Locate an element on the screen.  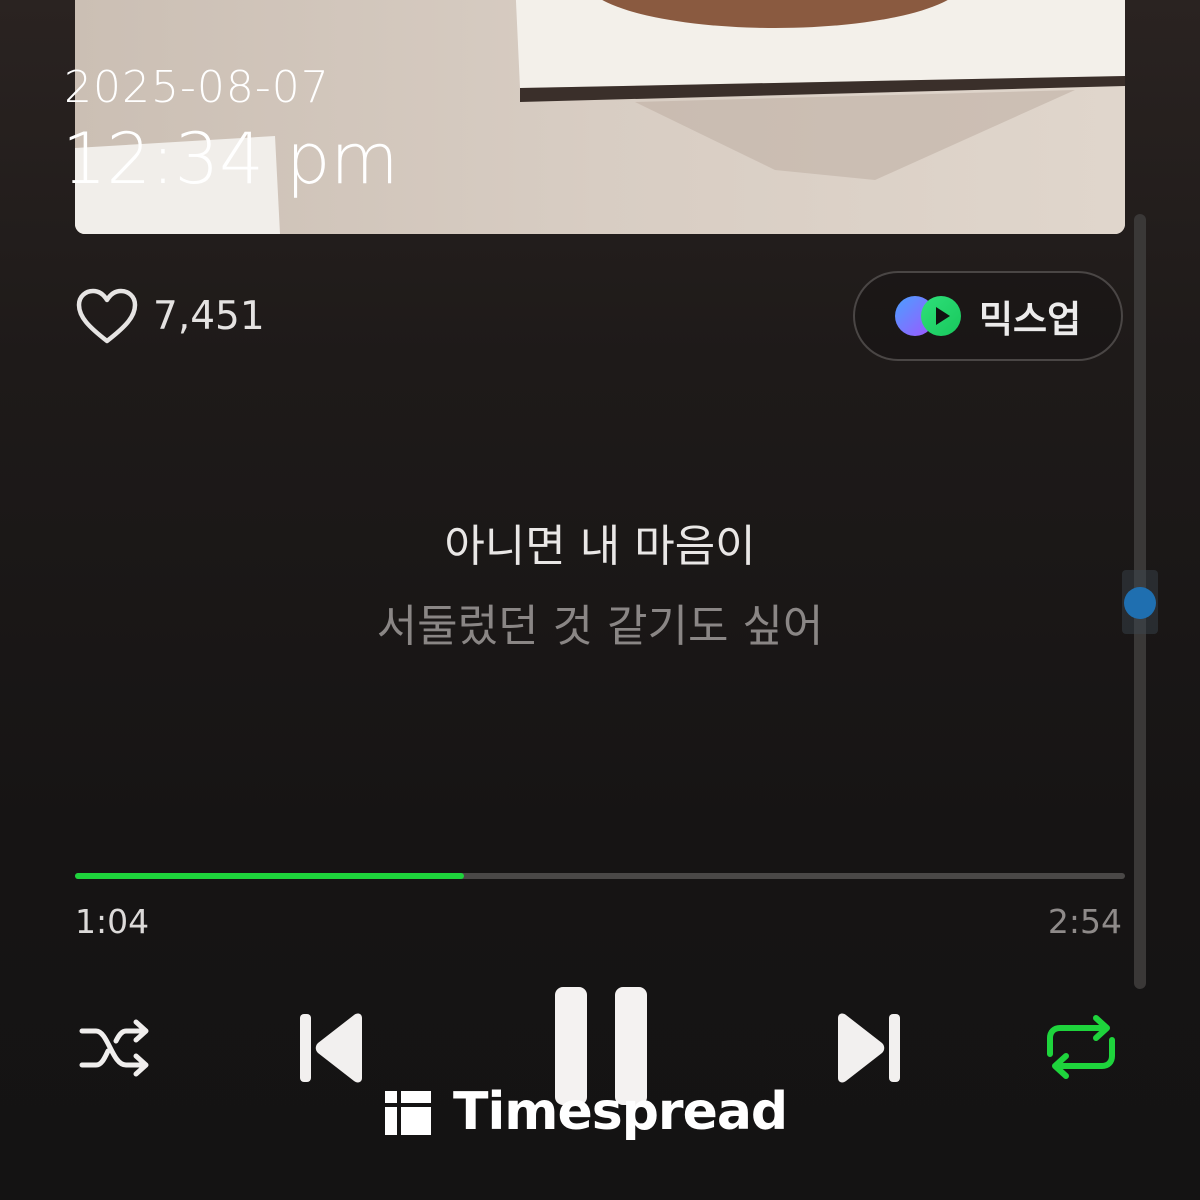
watermark: Timespread is located at coordinates (585, 1112).